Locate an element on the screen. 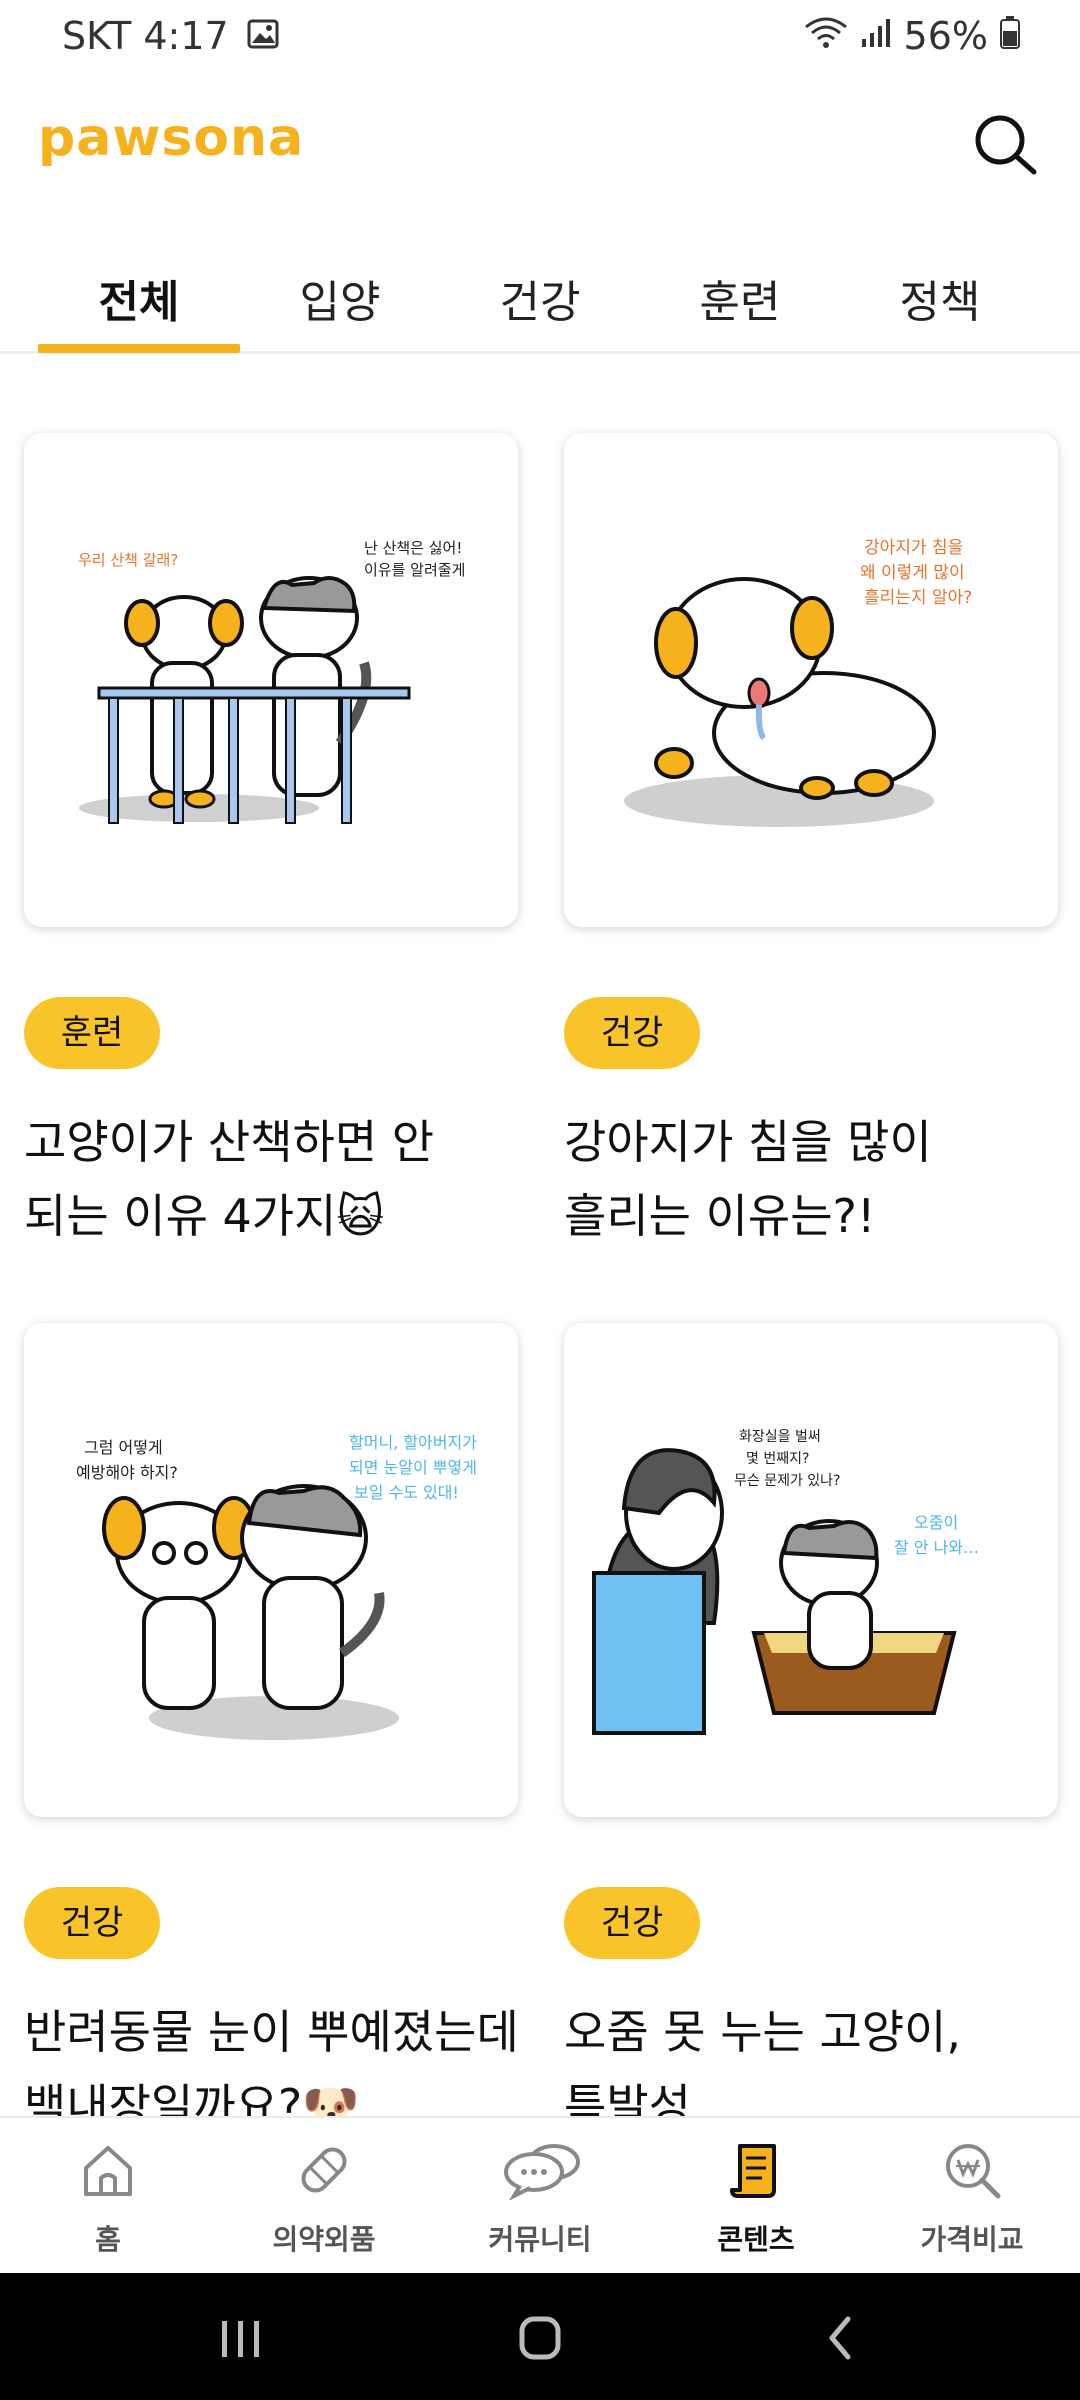 Image resolution: width=1080 pixels, height=2400 pixels. recent-apps-button is located at coordinates (240, 2338).